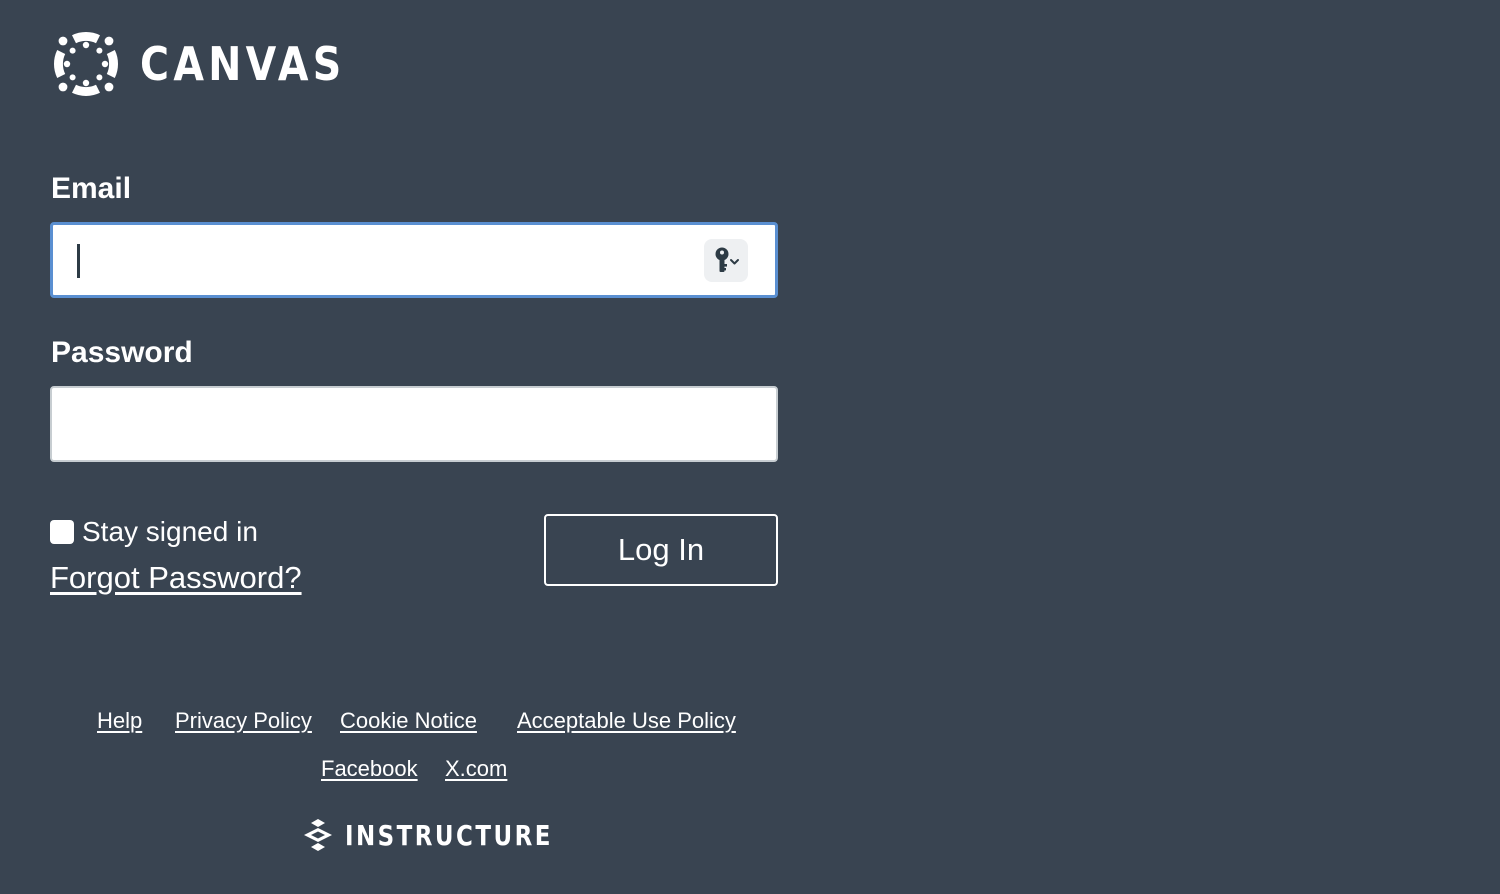  I want to click on stay-signed-in: Stay signed in, so click(154, 532).